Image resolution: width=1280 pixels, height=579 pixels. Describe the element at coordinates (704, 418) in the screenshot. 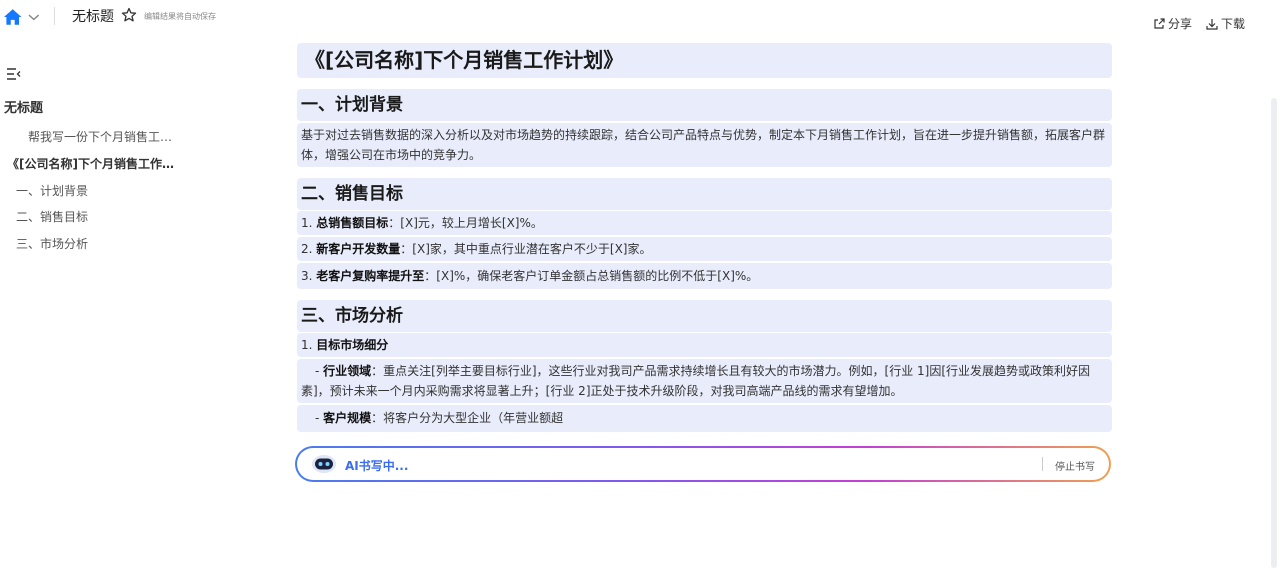

I see `paragraph-block: - 客户规模：将客户分为大型企业（年营业额超` at that location.